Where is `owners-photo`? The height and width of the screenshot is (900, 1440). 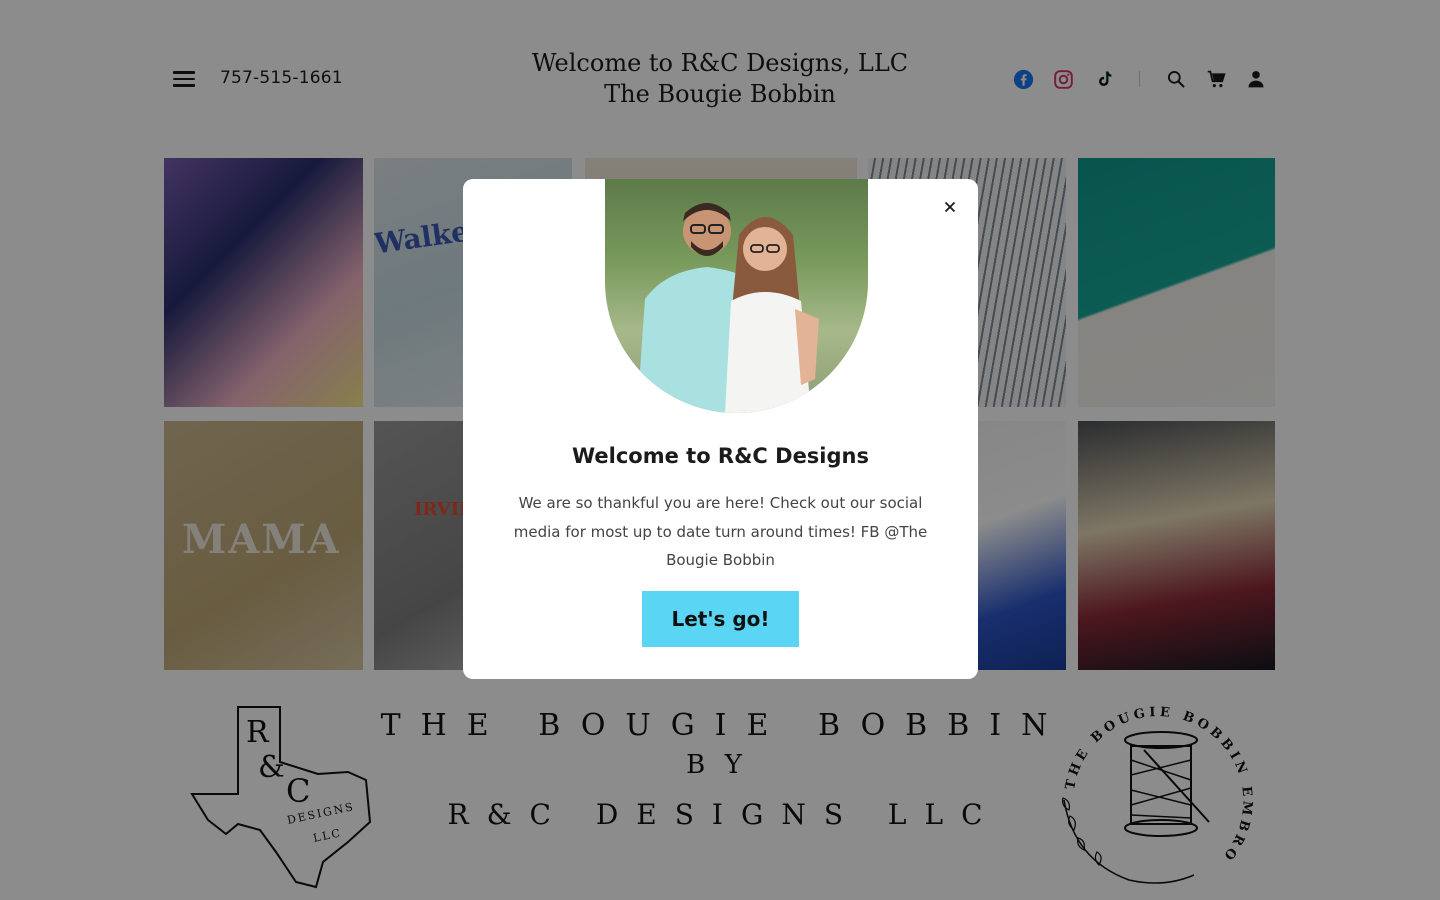
owners-photo is located at coordinates (736, 296).